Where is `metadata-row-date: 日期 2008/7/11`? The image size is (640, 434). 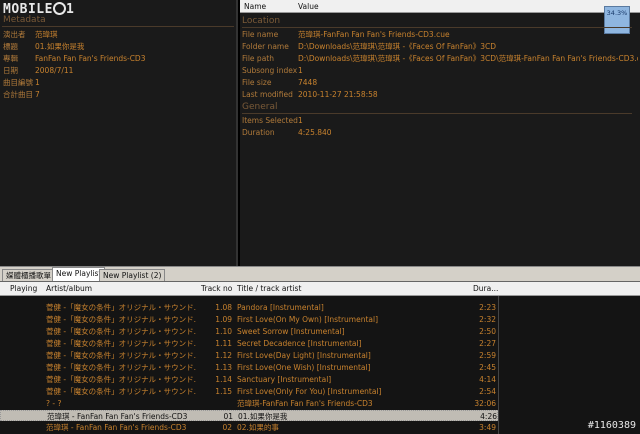
metadata-row-date: 日期 2008/7/11 is located at coordinates (118, 70).